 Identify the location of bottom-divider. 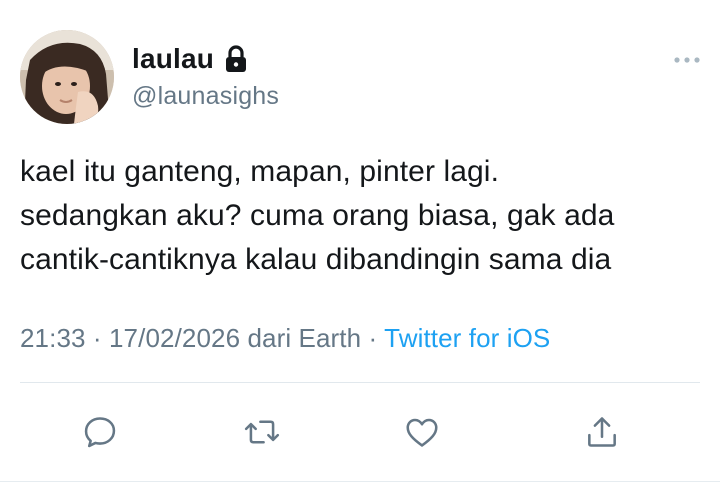
(360, 481).